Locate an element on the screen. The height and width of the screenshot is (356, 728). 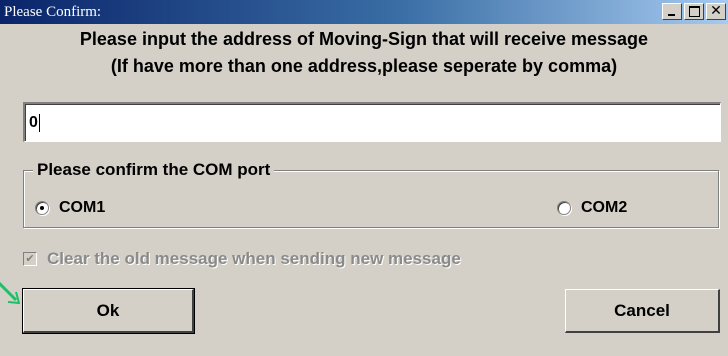
radio-com1: COM1 is located at coordinates (70, 208).